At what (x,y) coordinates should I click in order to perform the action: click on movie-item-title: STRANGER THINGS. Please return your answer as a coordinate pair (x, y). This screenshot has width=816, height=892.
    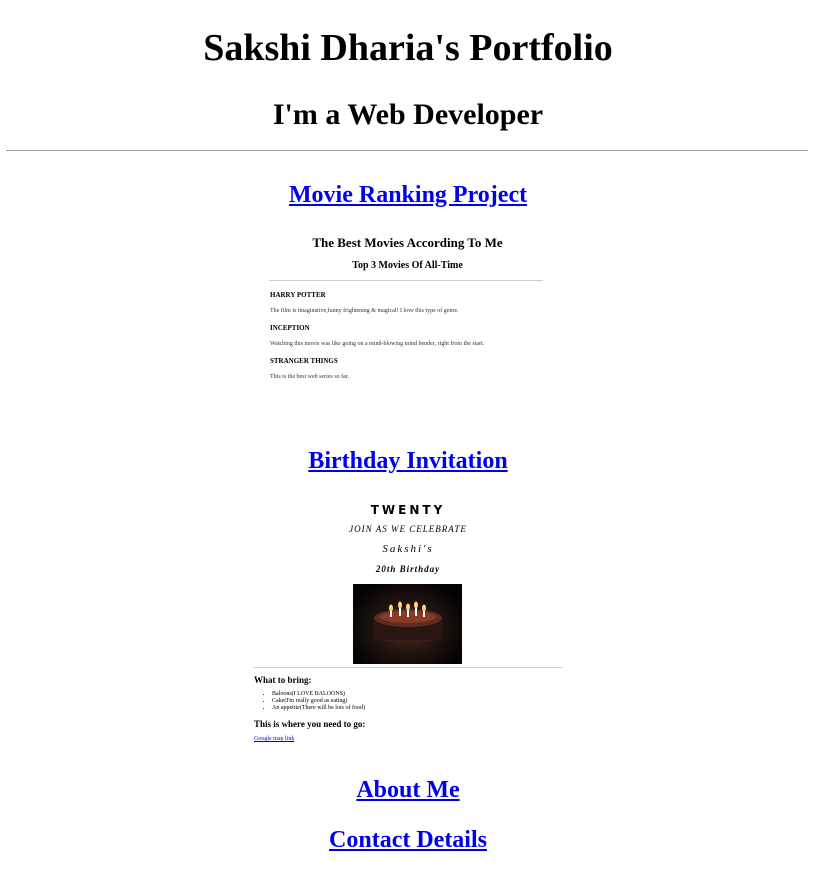
    Looking at the image, I should click on (304, 361).